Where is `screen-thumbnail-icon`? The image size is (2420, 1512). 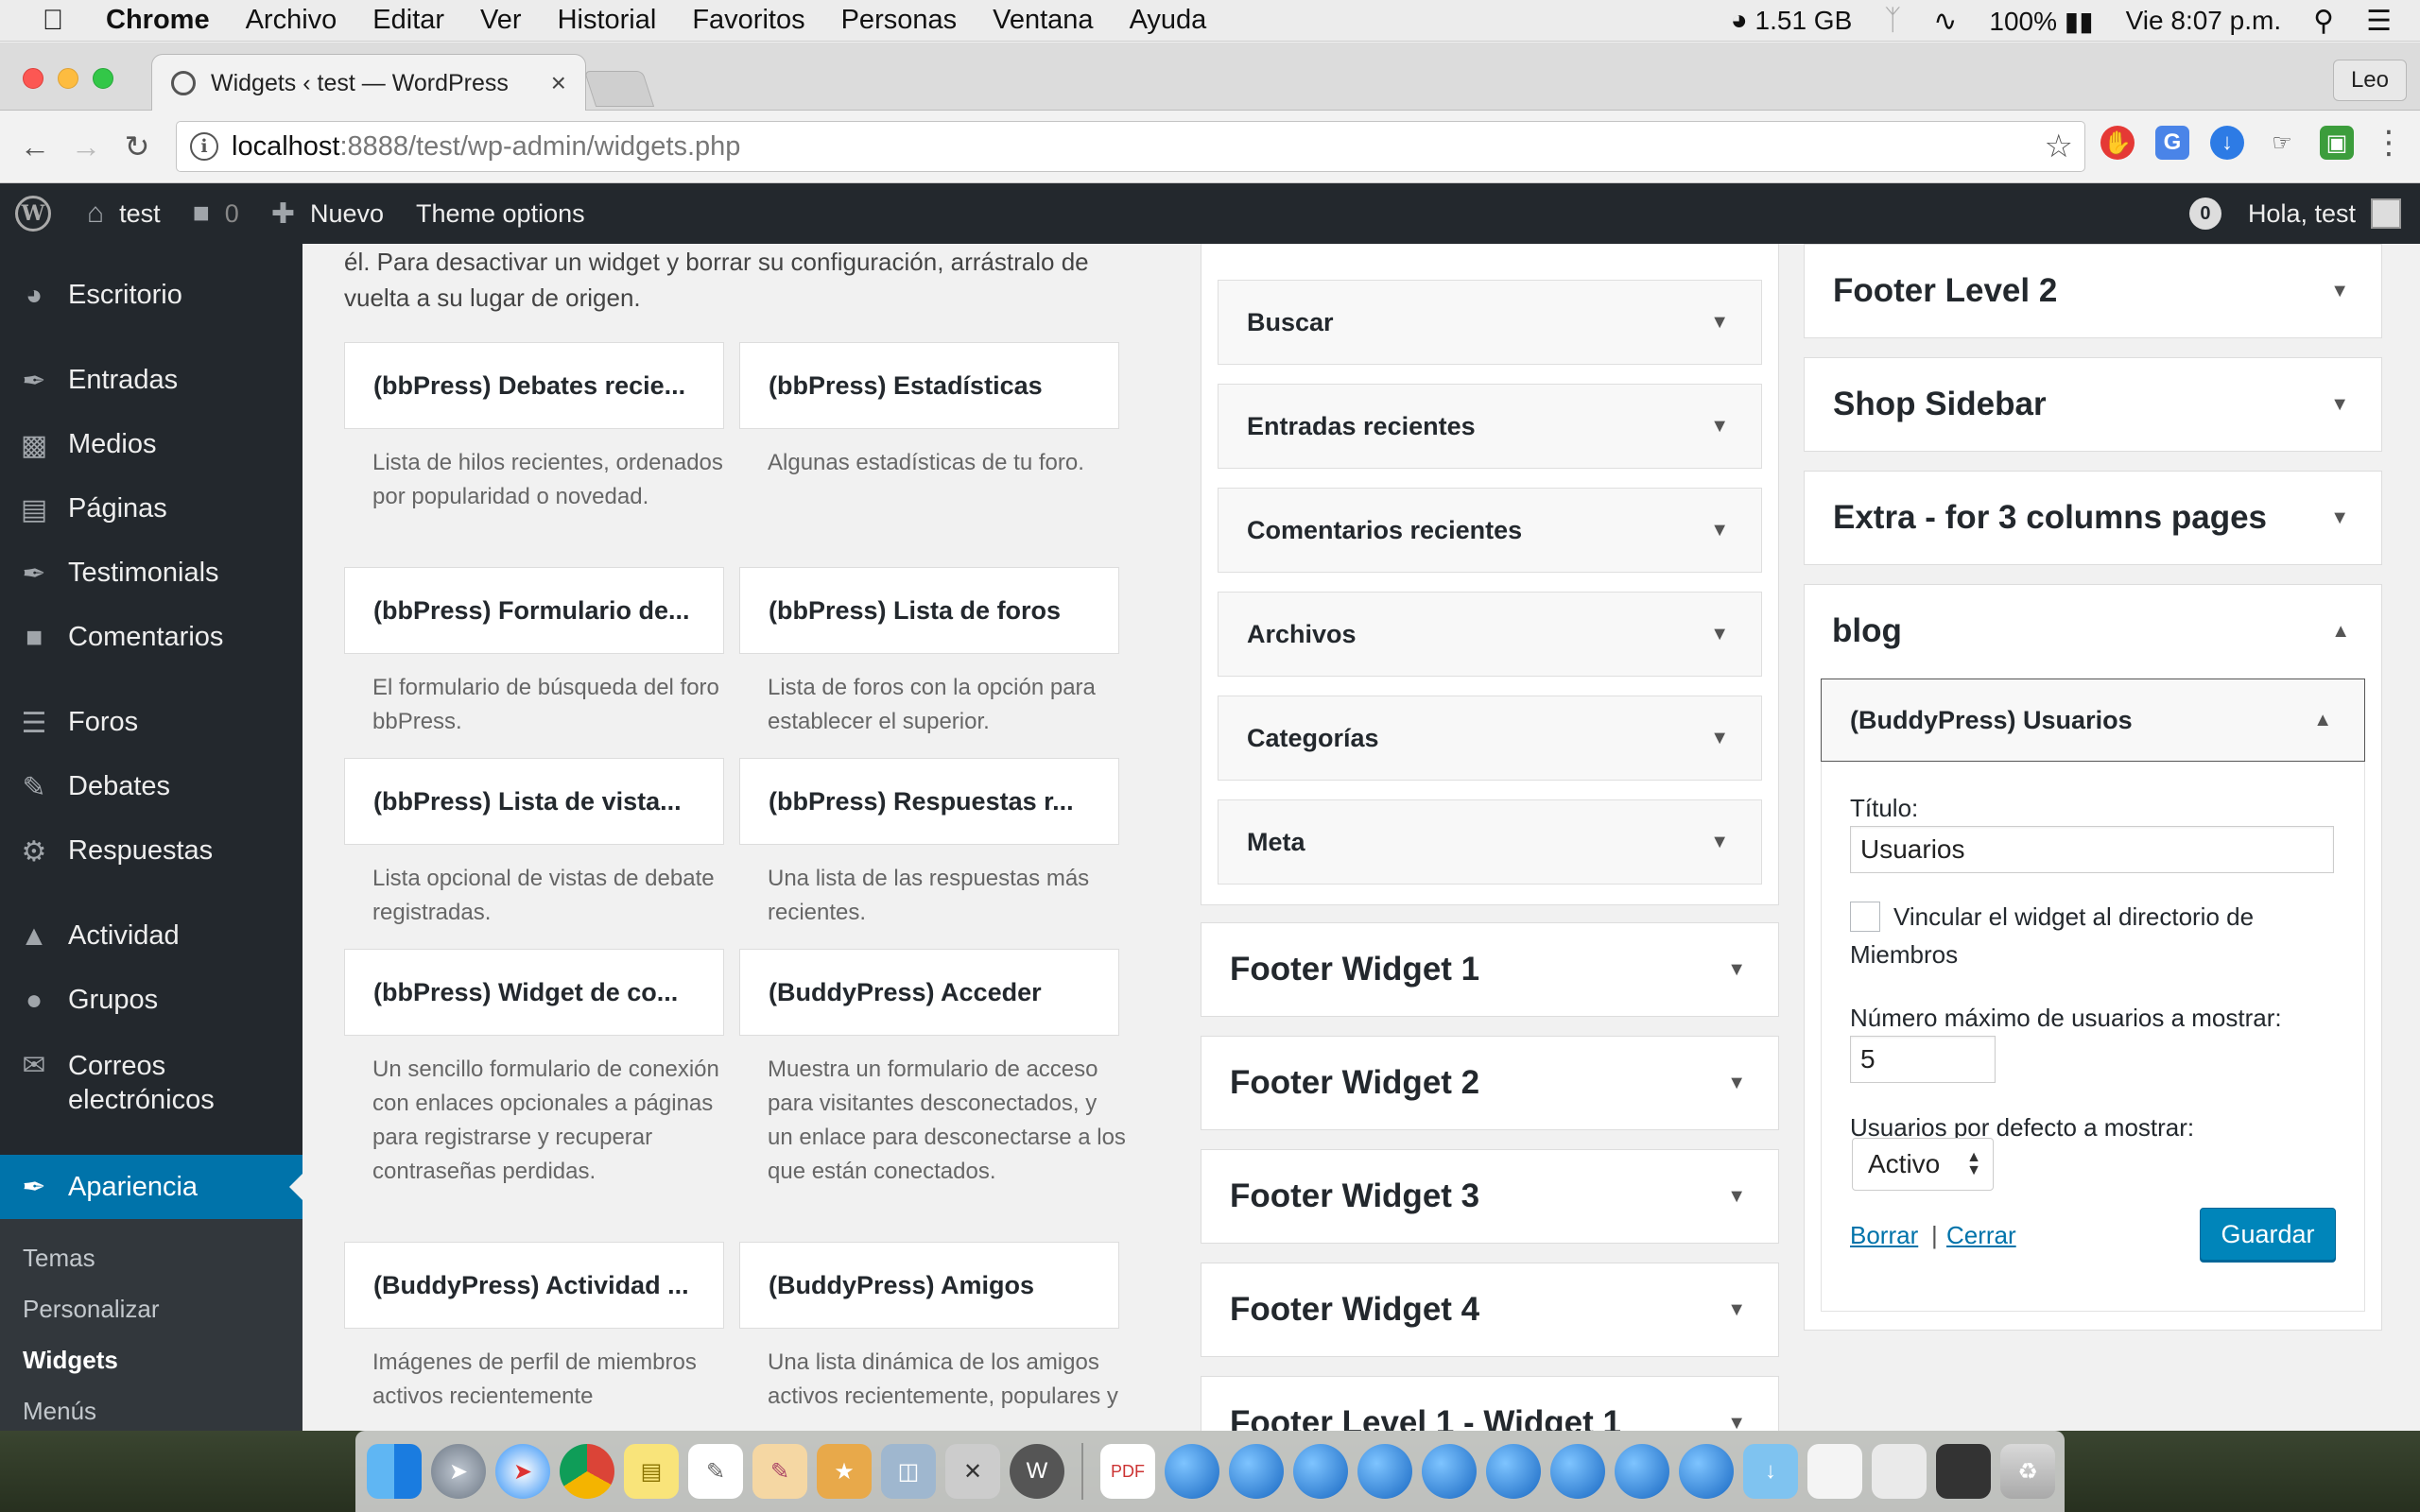 screen-thumbnail-icon is located at coordinates (1963, 1471).